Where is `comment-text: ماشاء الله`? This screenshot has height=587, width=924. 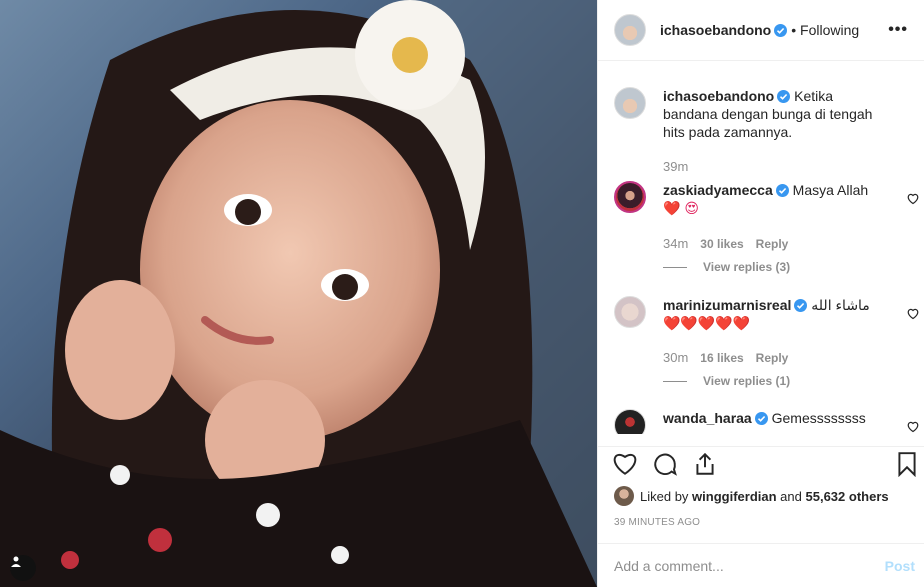
comment-text: ماشاء الله is located at coordinates (840, 305).